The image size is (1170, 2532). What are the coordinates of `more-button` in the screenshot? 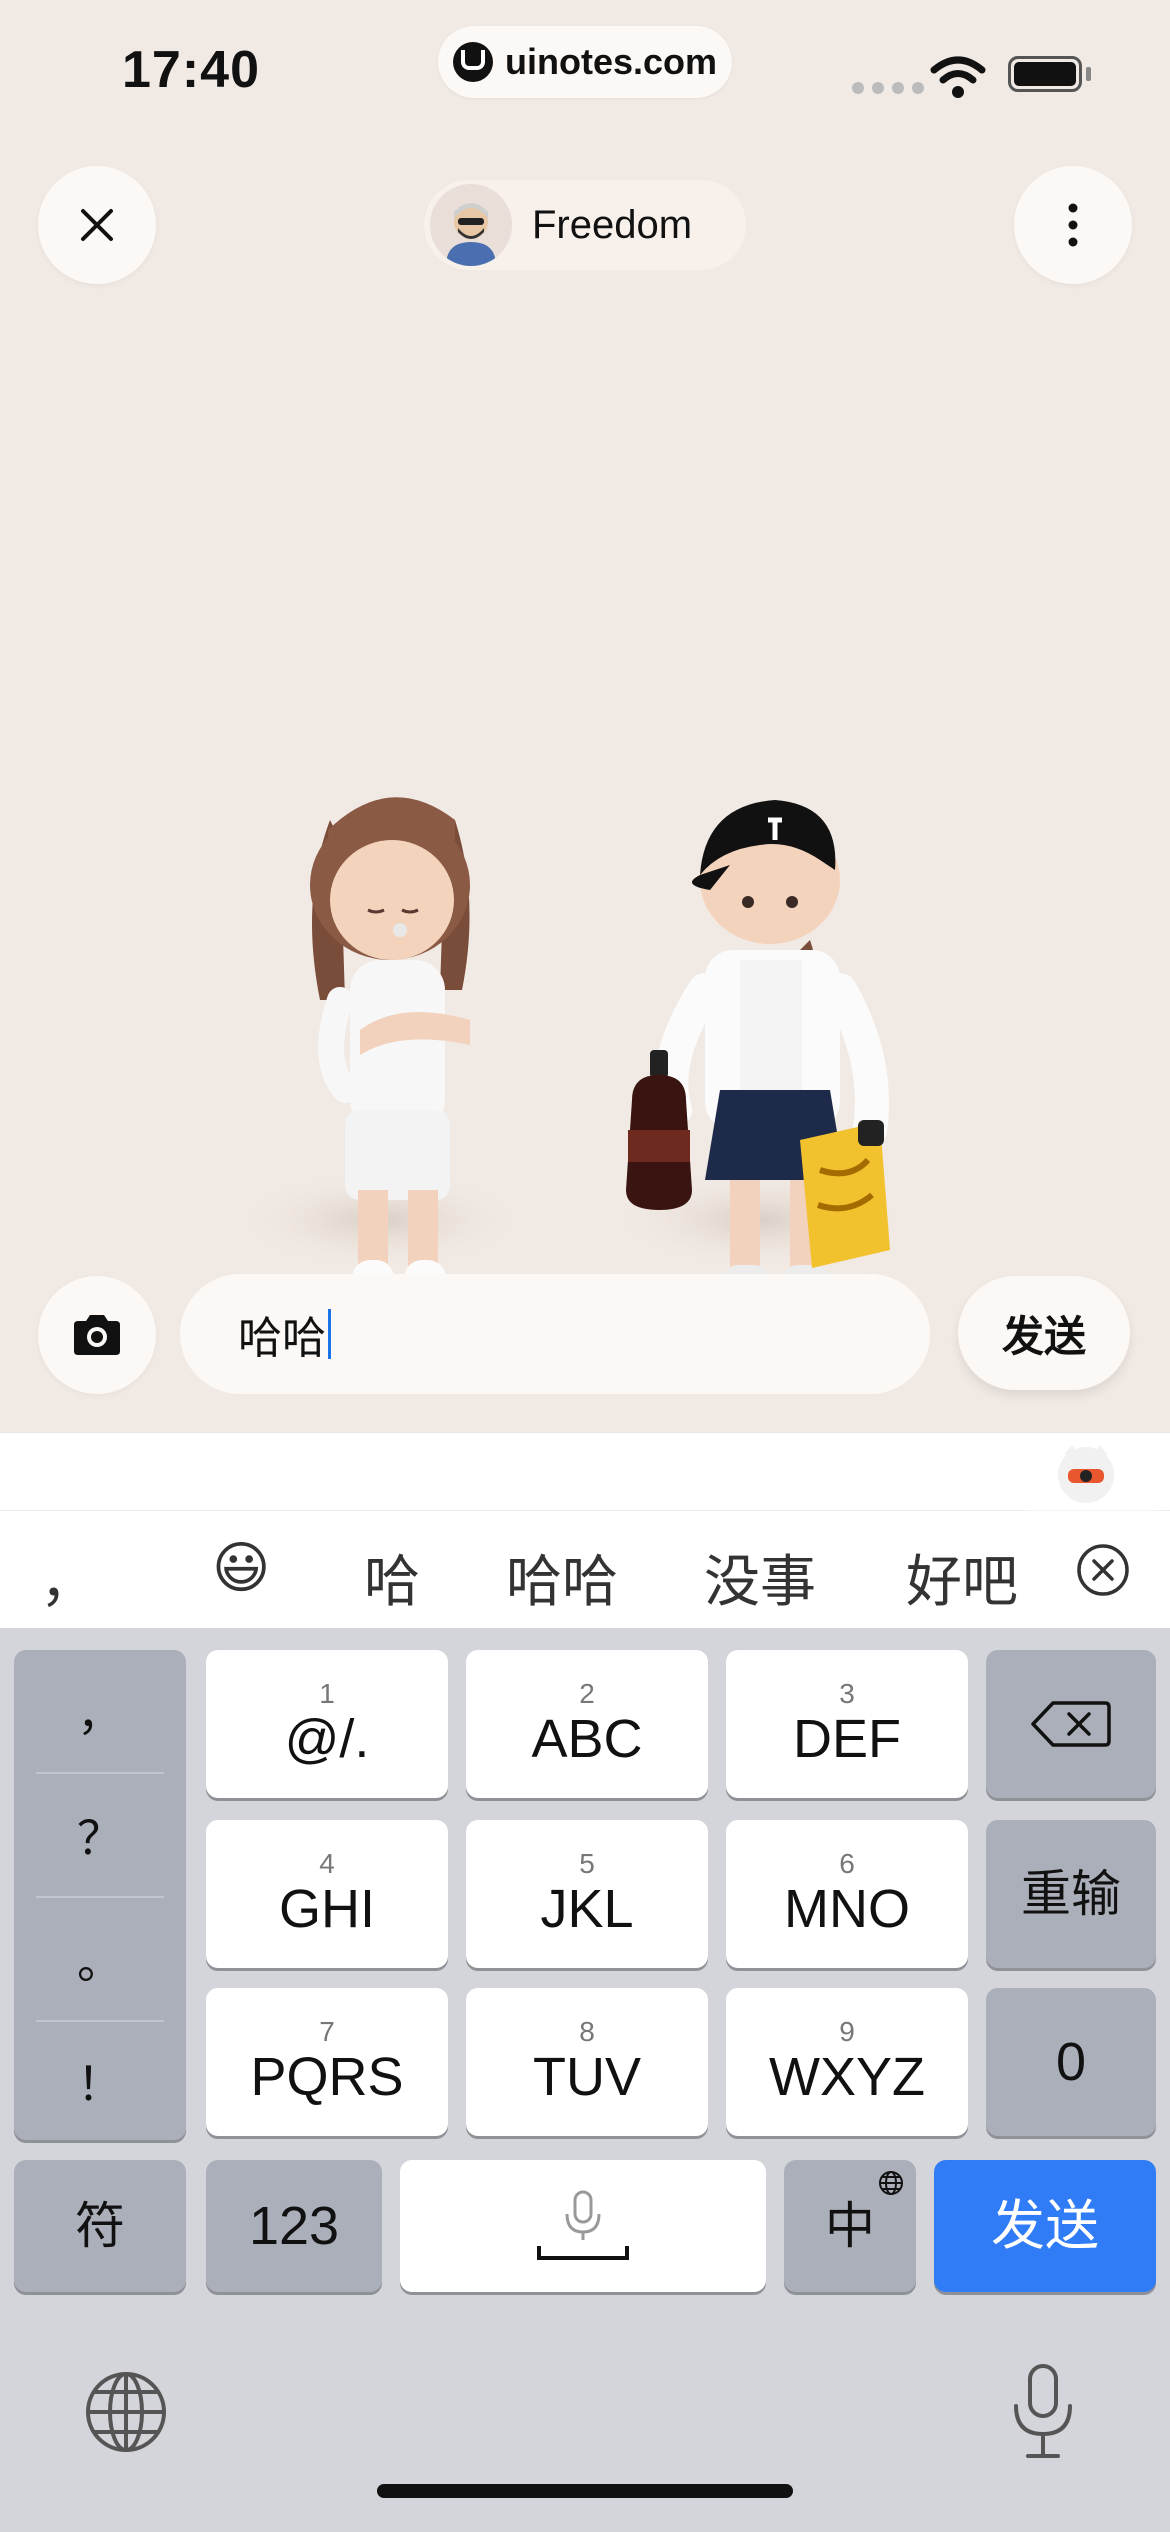 It's located at (1073, 225).